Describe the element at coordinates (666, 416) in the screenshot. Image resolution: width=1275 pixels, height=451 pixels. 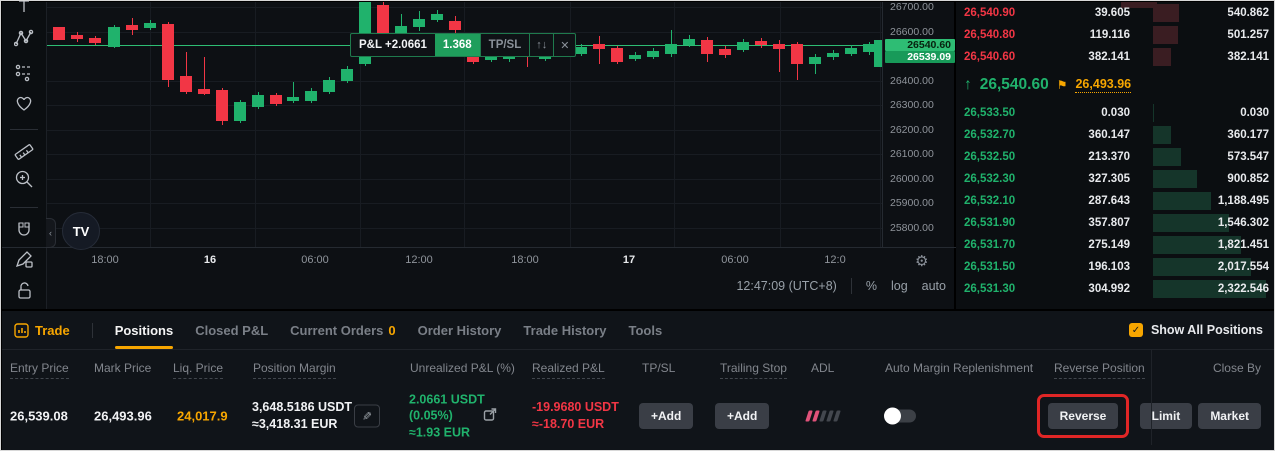
I see `tpsl-add-button: +Add` at that location.